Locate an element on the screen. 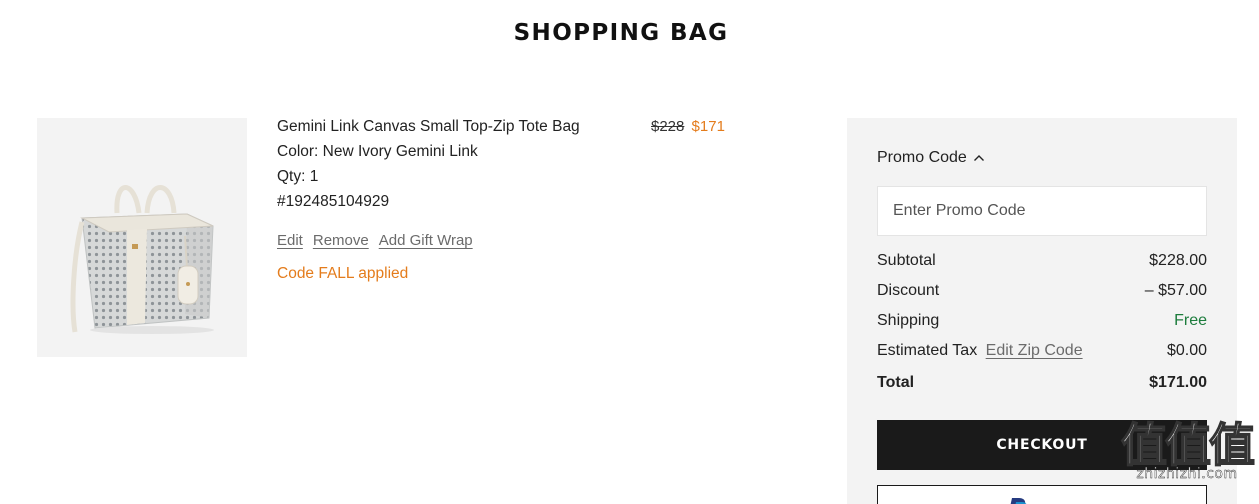  total-label: Total is located at coordinates (896, 382).